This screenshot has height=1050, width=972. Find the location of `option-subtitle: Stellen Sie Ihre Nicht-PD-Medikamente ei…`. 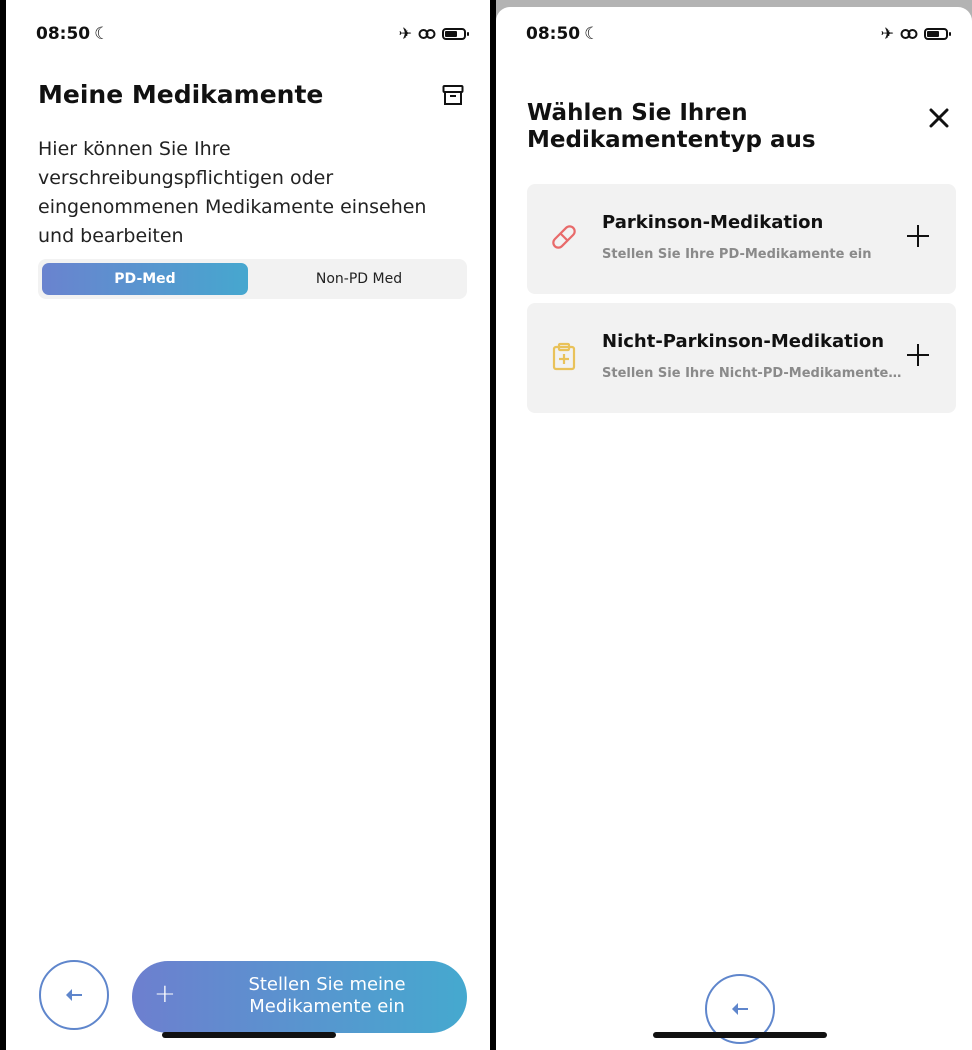

option-subtitle: Stellen Sie Ihre Nicht-PD-Medikamente ei… is located at coordinates (752, 373).